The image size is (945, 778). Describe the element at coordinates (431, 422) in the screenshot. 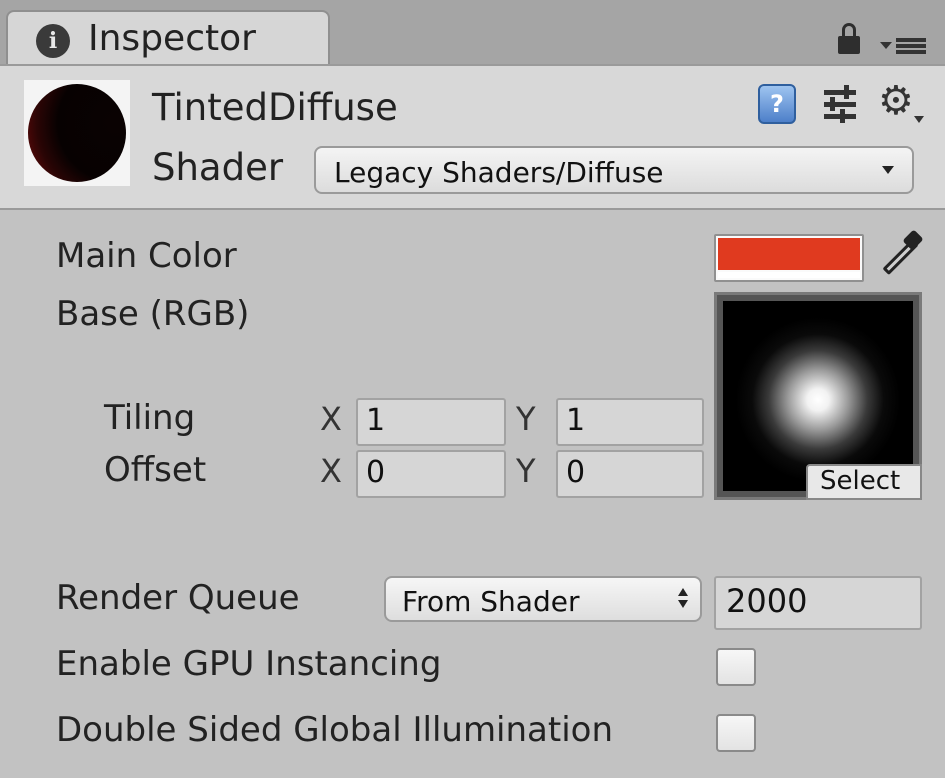

I see `tiling-x-field: 1` at that location.